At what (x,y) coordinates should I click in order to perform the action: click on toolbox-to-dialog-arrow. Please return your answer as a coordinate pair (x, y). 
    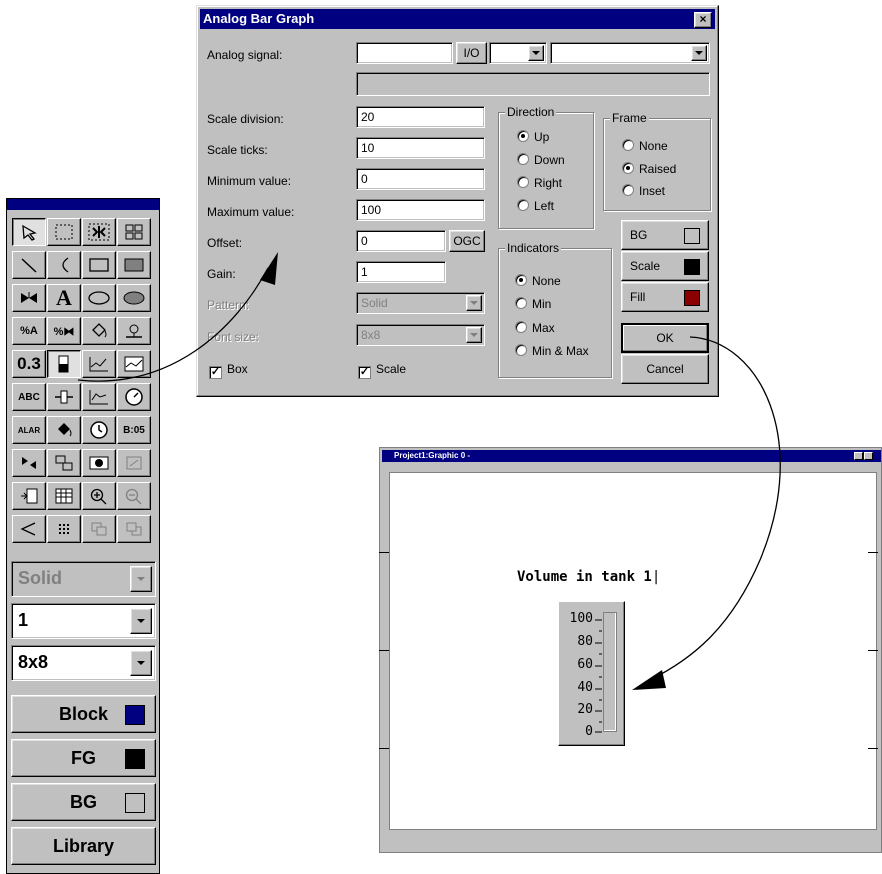
    Looking at the image, I should click on (173, 324).